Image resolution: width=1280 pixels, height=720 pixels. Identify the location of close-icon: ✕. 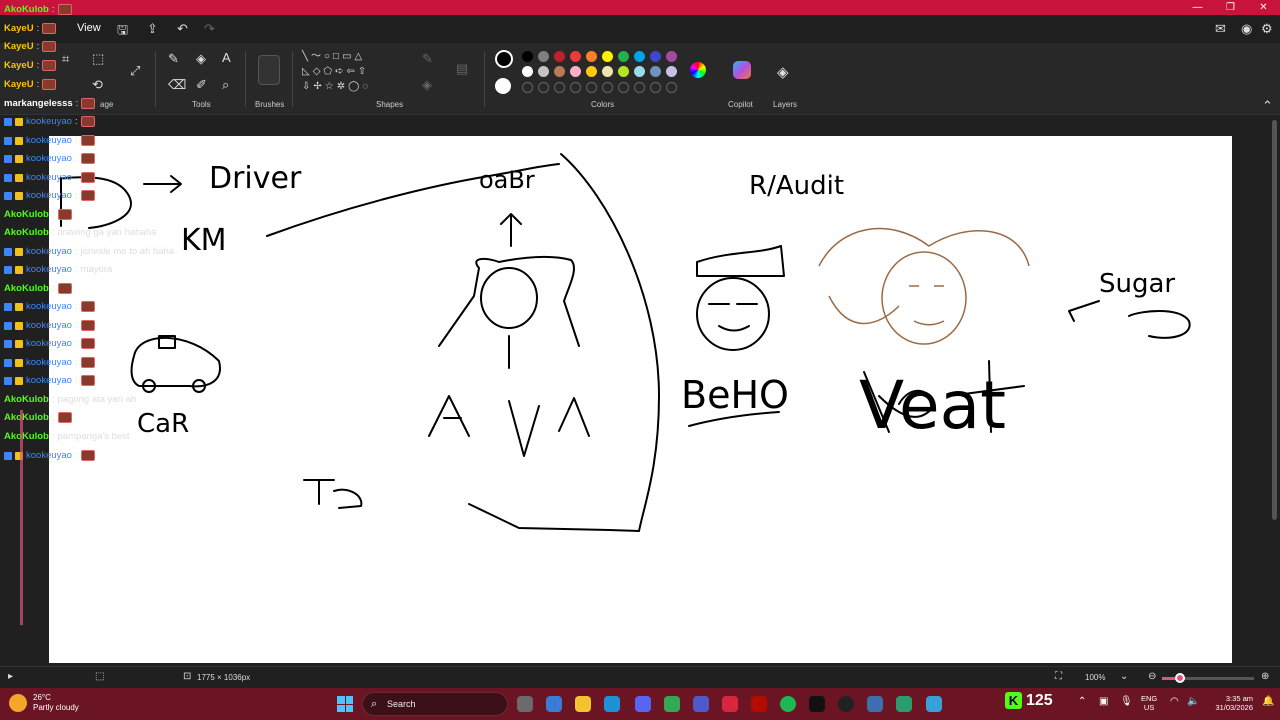
(1263, 7).